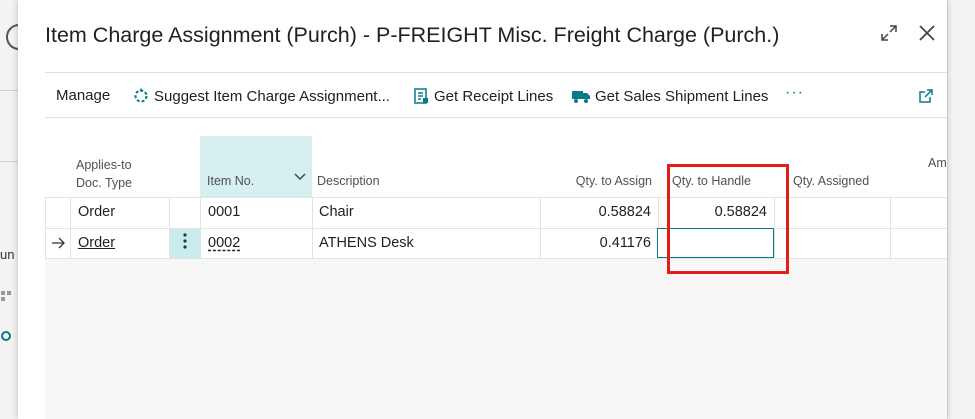 The image size is (975, 419). I want to click on close-button, so click(927, 35).